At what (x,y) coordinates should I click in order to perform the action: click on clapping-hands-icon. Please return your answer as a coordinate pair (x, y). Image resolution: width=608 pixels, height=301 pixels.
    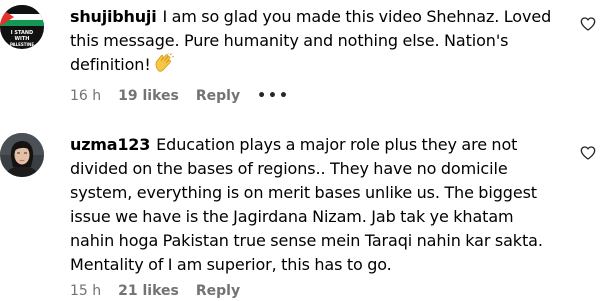
    Looking at the image, I should click on (164, 66).